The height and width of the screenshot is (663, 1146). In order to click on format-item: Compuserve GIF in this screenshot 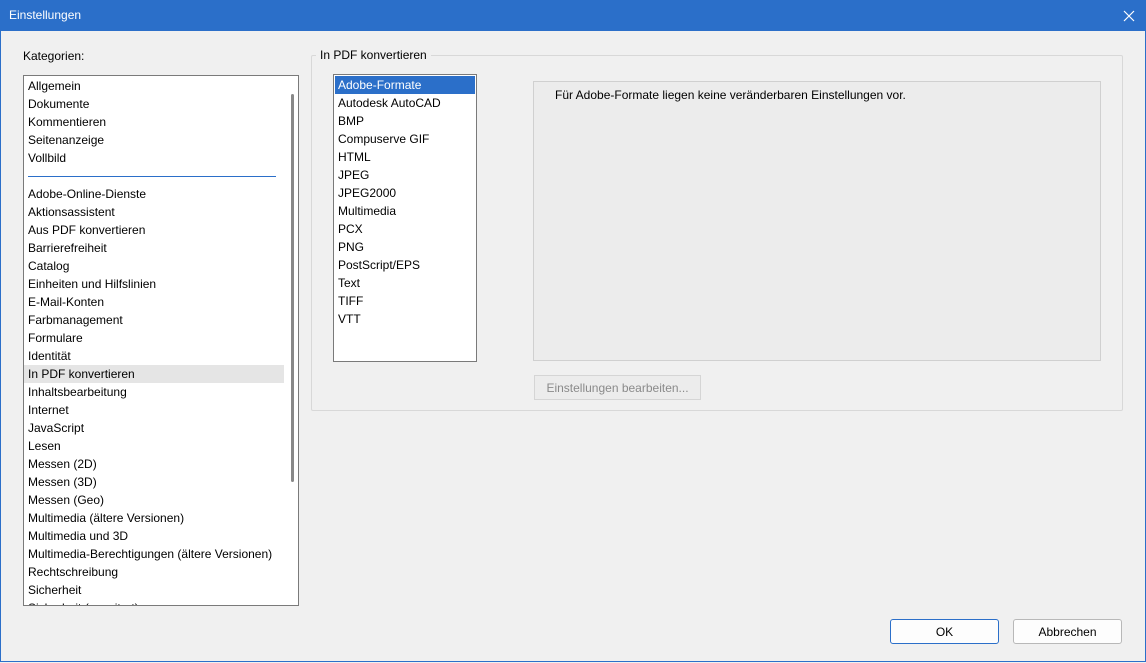, I will do `click(383, 139)`.